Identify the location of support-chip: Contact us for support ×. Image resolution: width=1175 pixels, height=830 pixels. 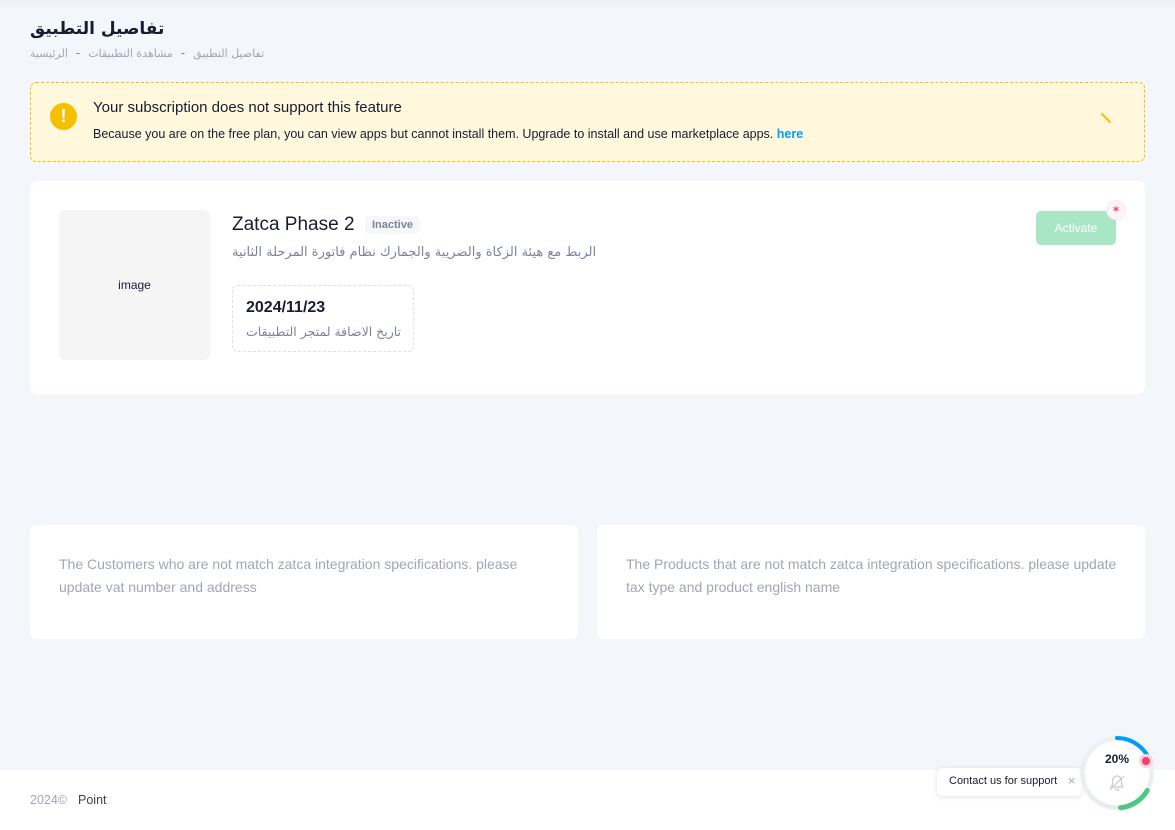
(1009, 782).